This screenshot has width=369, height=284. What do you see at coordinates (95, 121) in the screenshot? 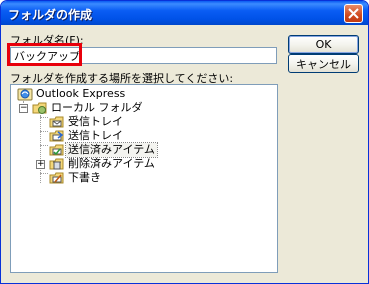
I see `tree-label: 受信トレイ` at bounding box center [95, 121].